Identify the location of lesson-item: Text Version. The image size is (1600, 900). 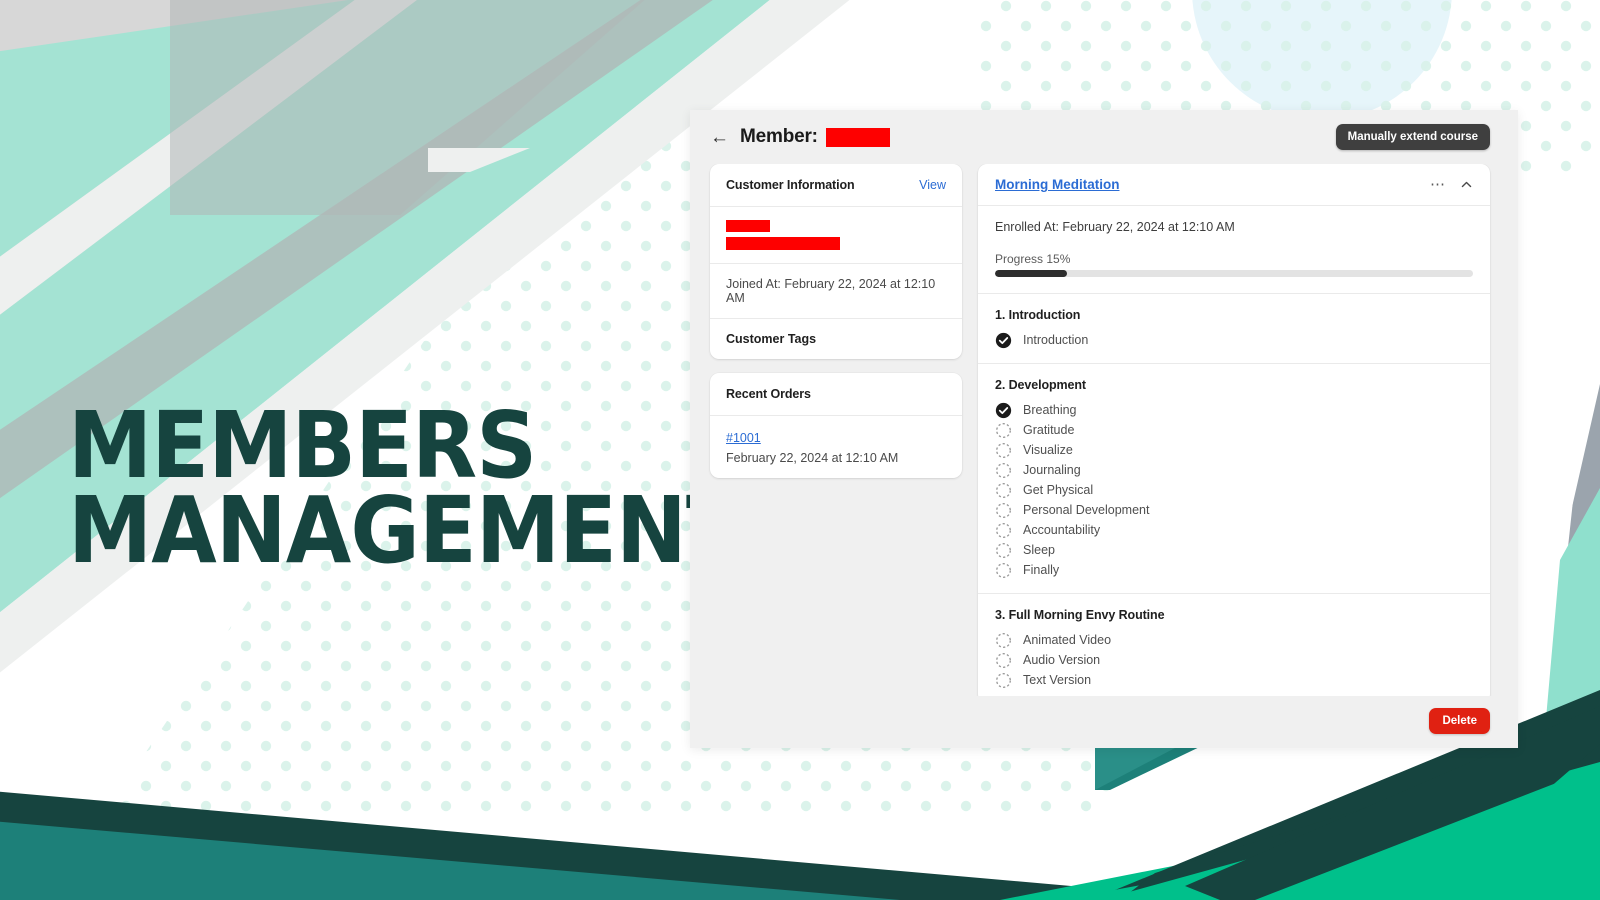
(1234, 680).